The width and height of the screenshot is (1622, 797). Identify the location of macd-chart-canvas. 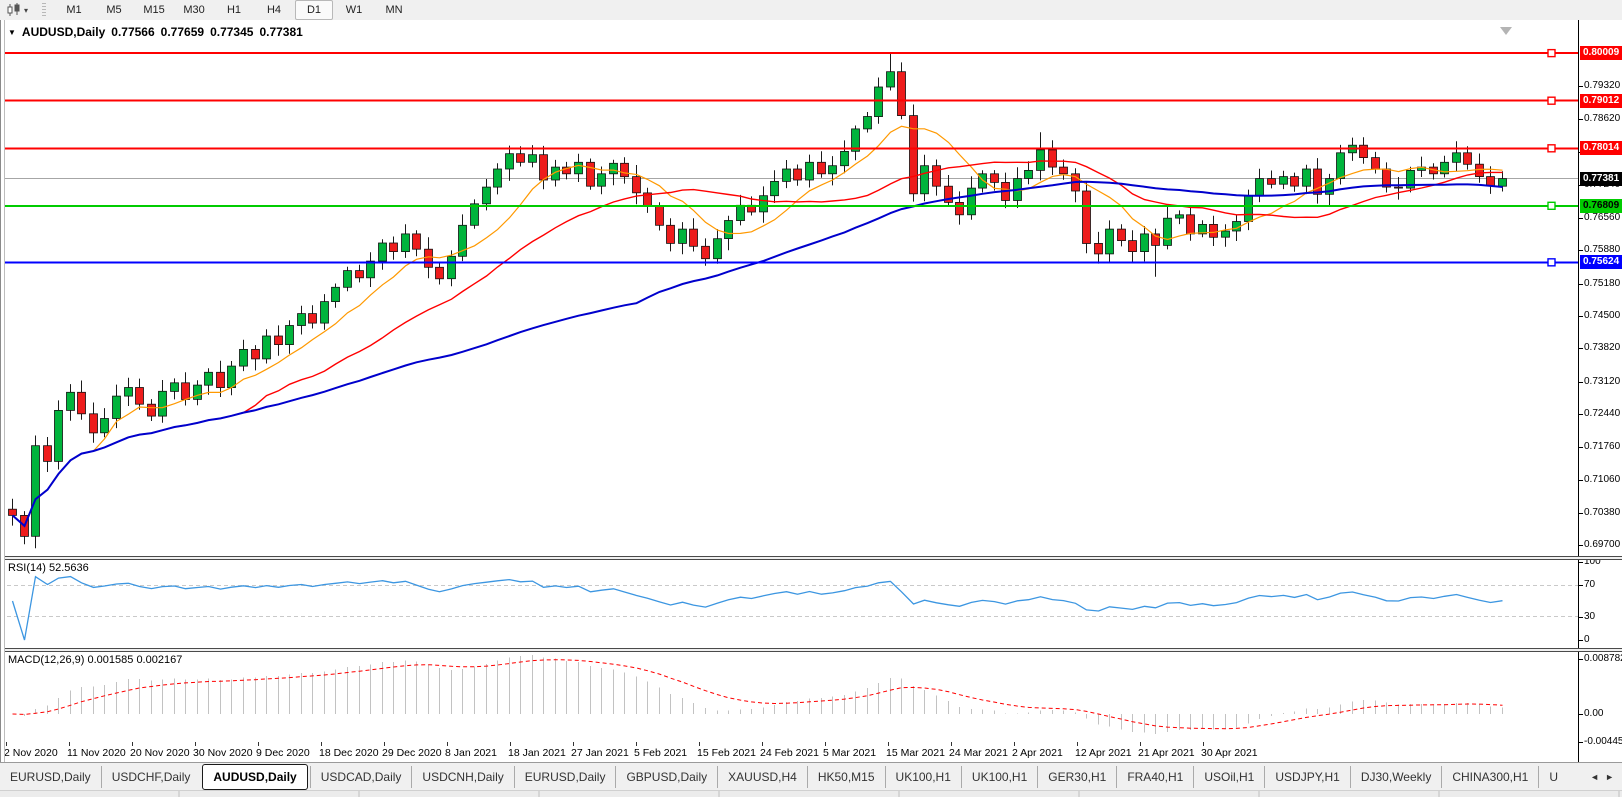
(789, 697).